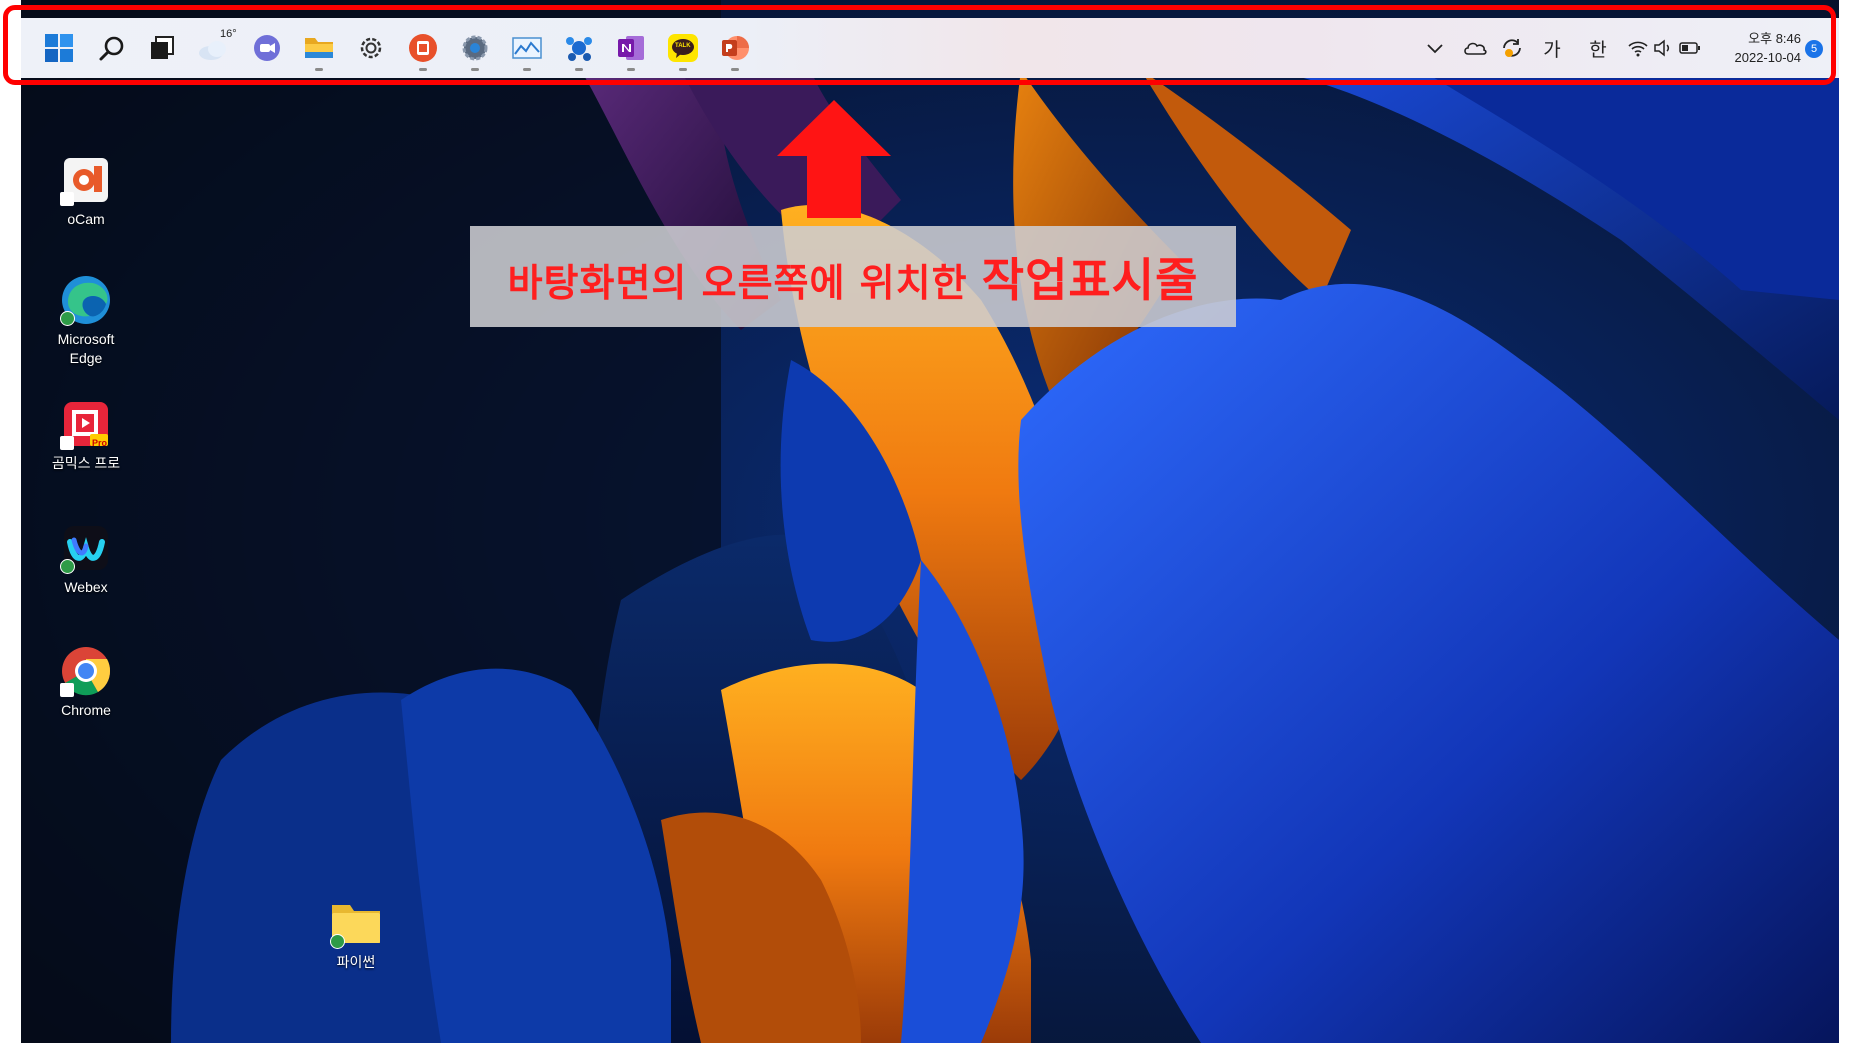 This screenshot has width=1857, height=1043. What do you see at coordinates (86, 348) in the screenshot?
I see `edge-label: Microsoft Edge` at bounding box center [86, 348].